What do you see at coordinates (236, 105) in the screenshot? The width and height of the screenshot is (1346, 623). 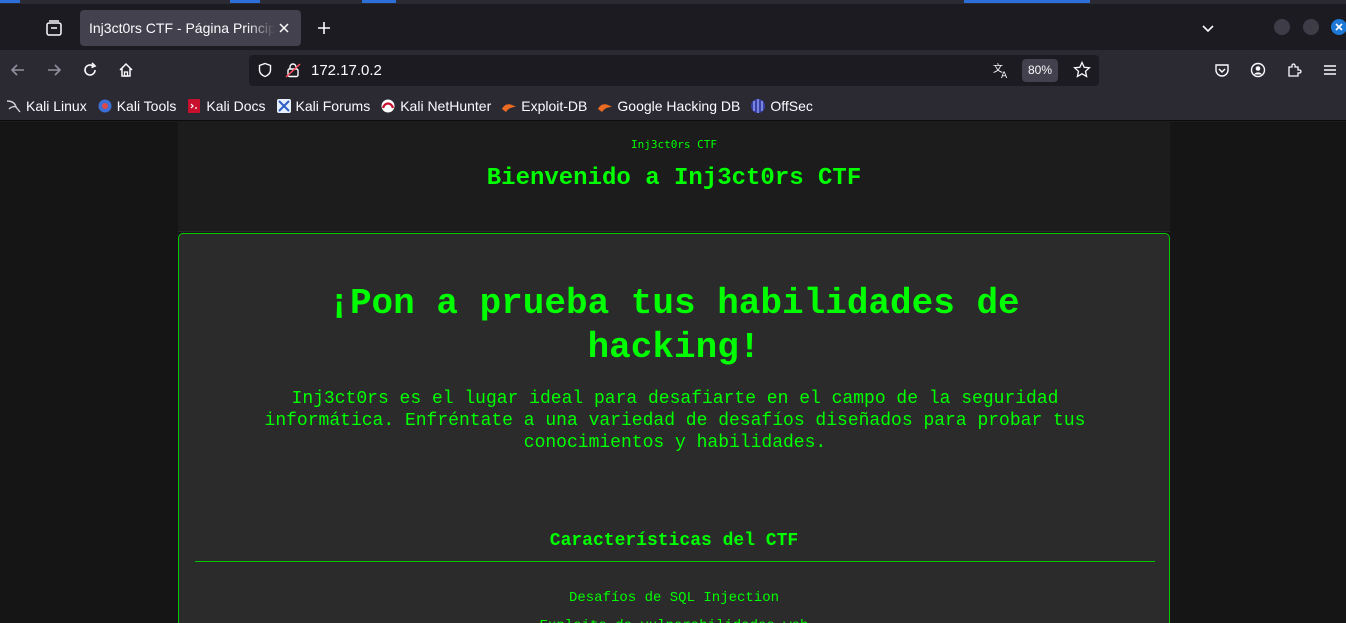 I see `bookmark-label: Kali Docs` at bounding box center [236, 105].